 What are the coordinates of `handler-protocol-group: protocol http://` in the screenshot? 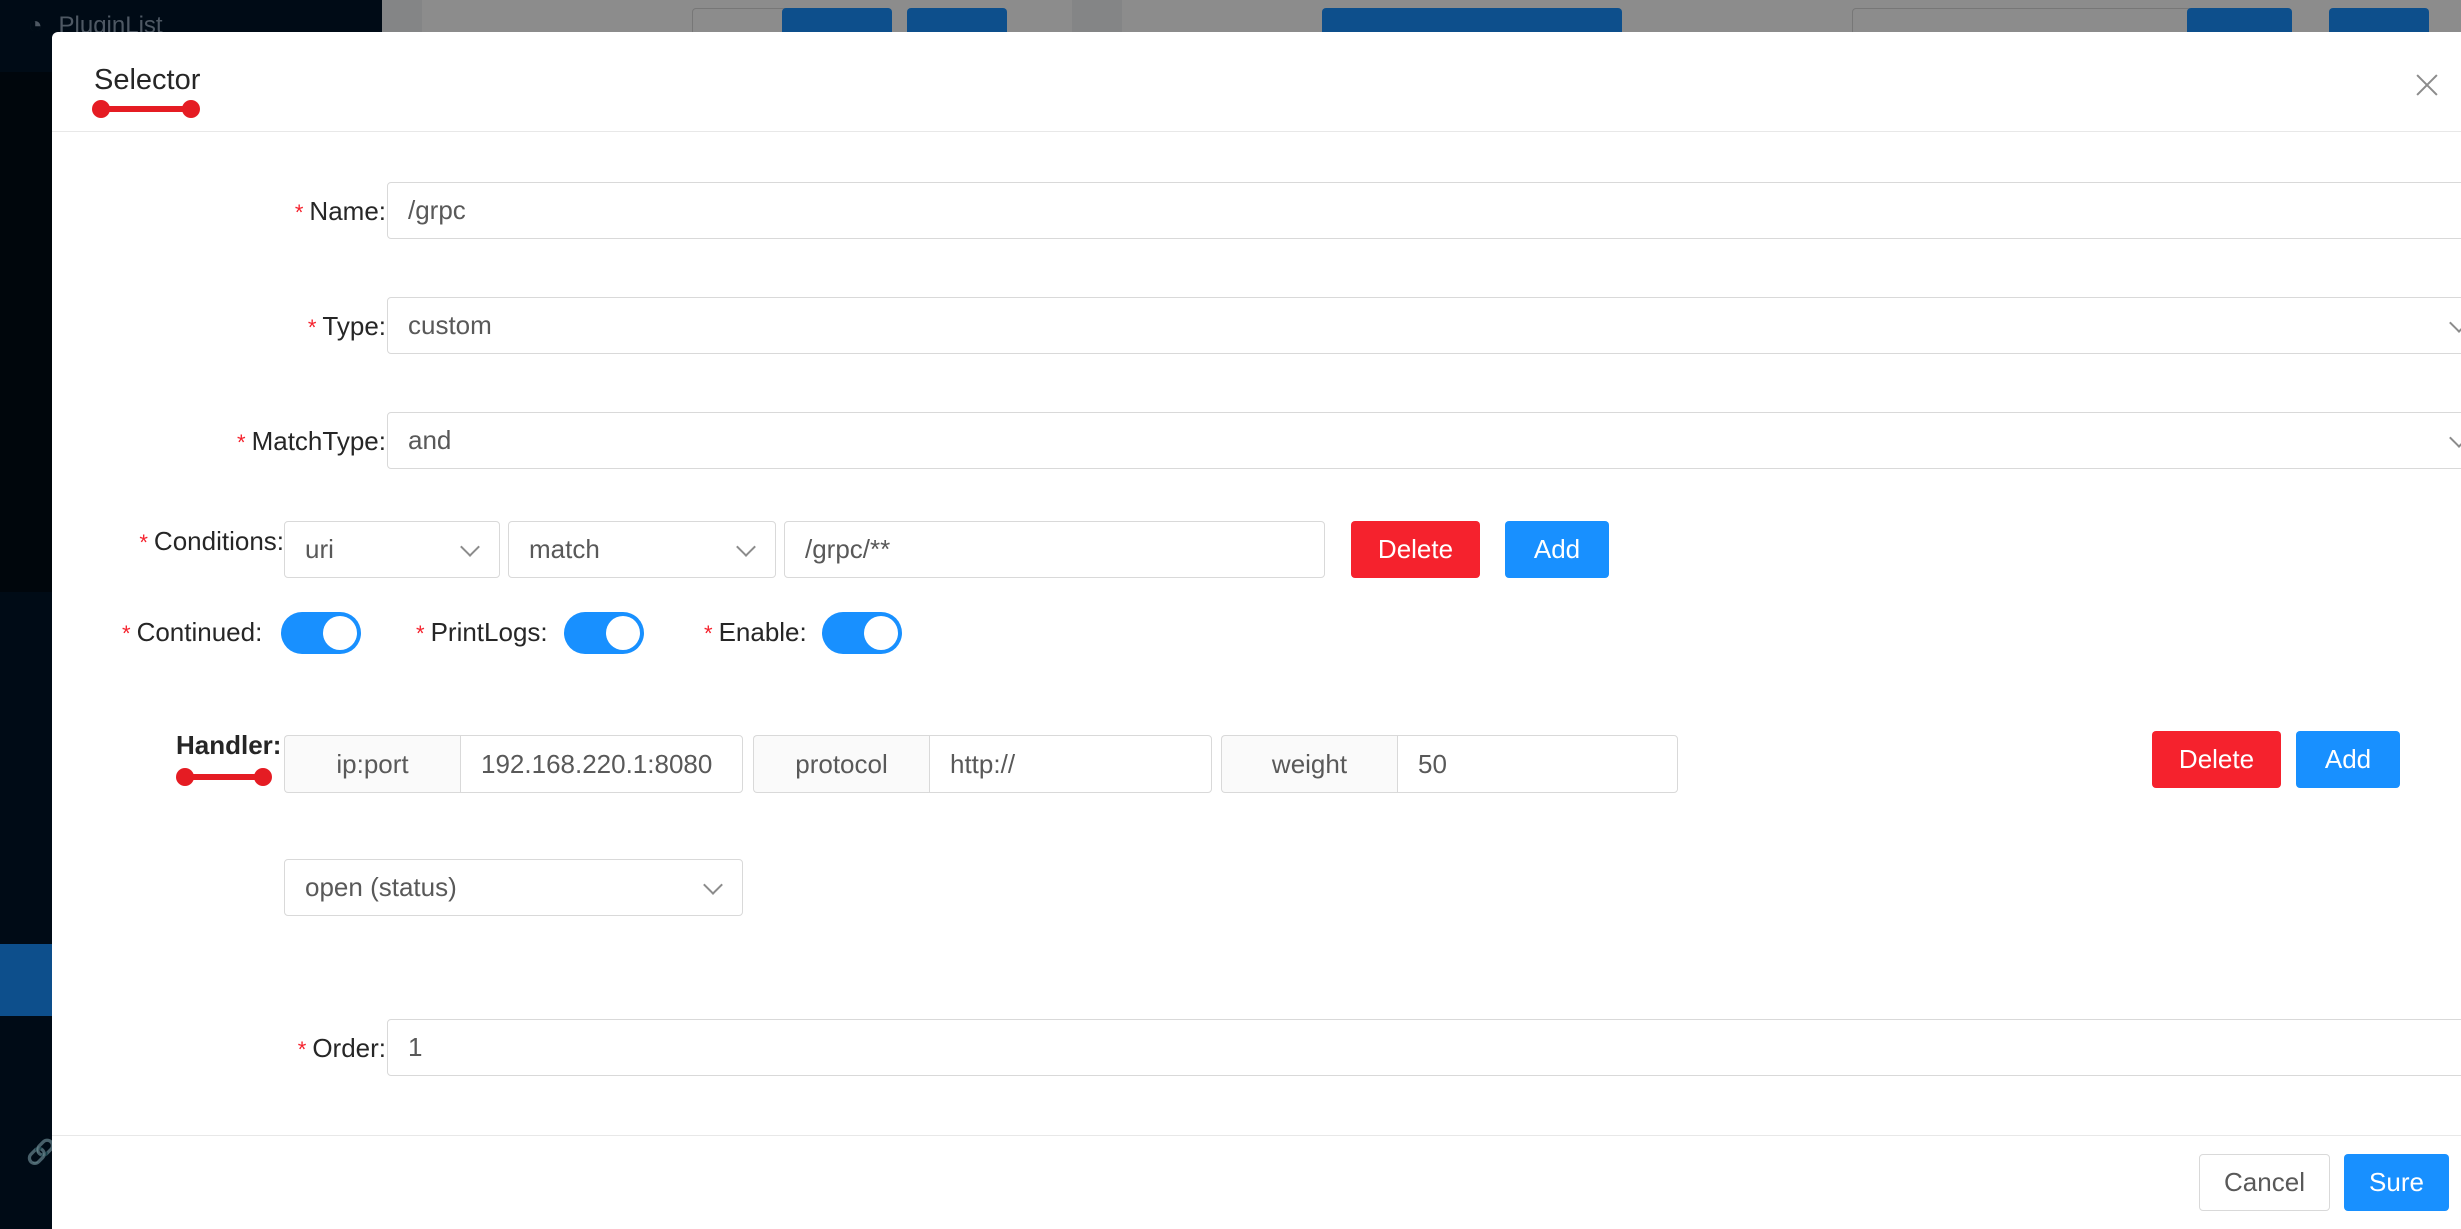 It's located at (982, 764).